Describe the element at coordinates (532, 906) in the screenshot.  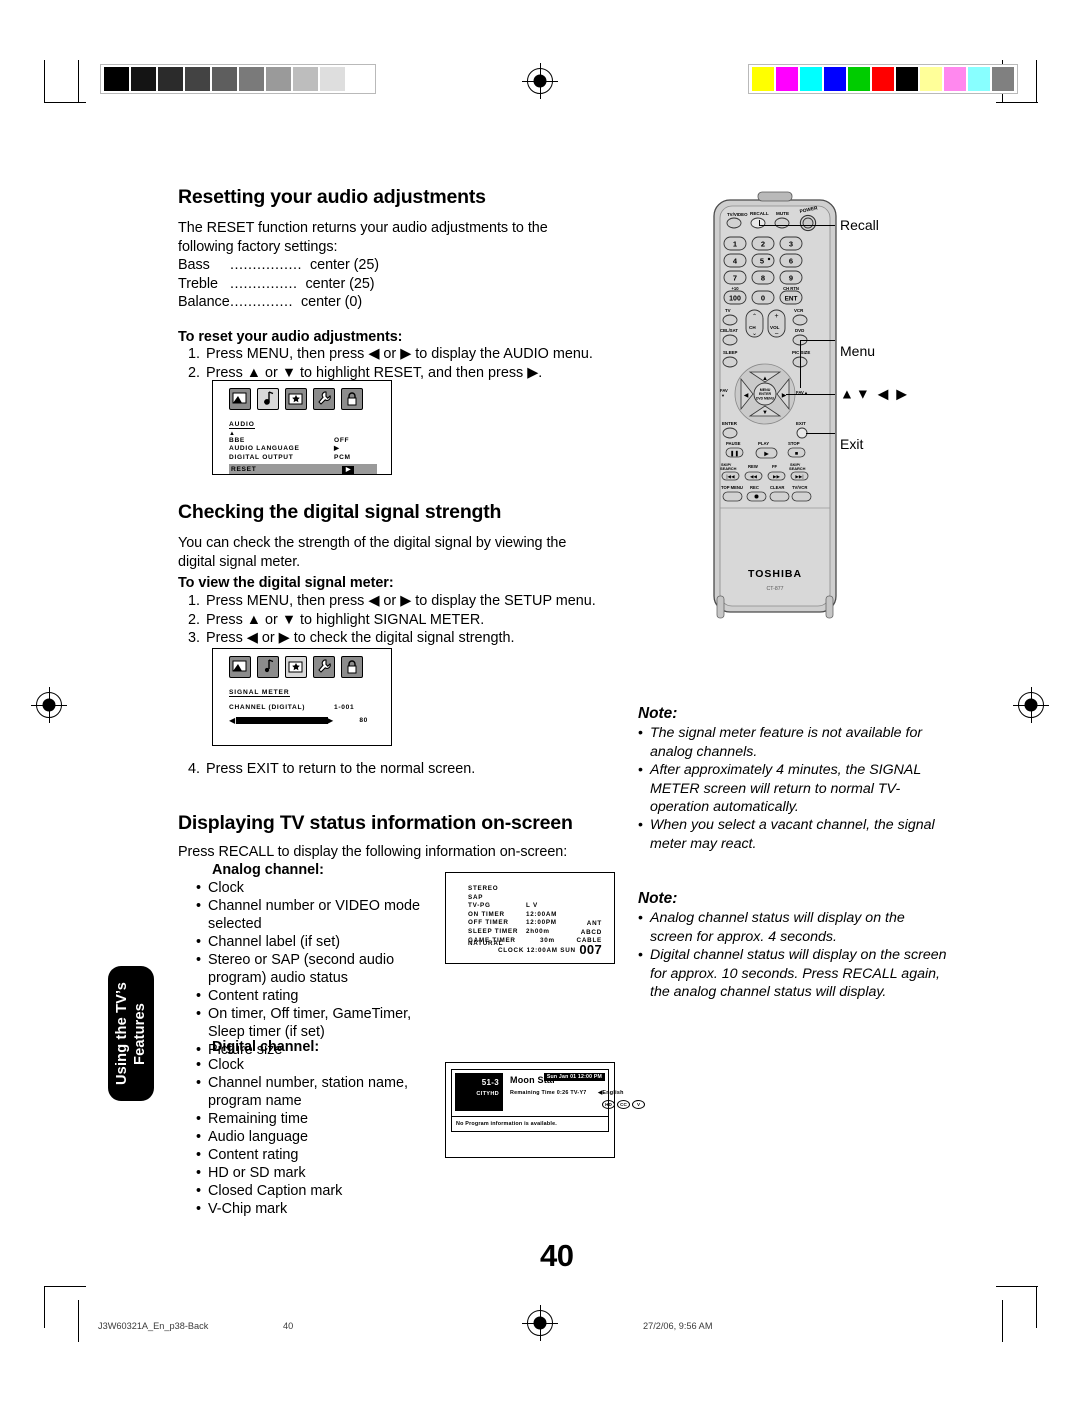
I see `osd-line-value: L V` at that location.